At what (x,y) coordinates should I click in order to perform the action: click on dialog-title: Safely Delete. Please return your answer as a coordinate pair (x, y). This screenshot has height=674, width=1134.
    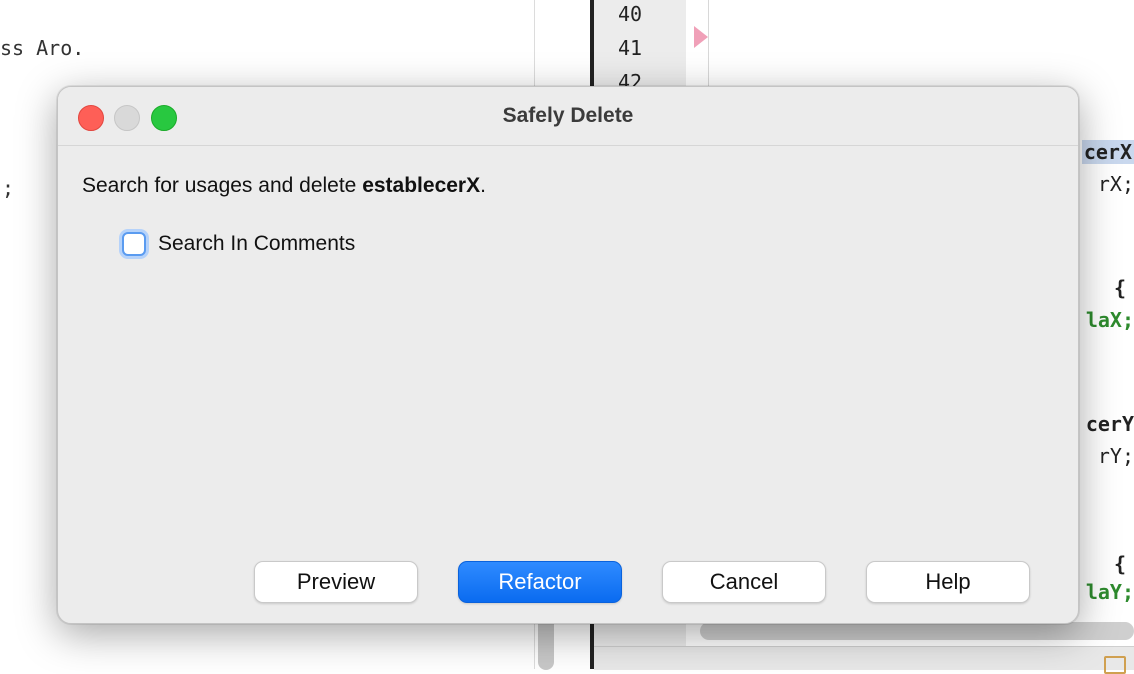
    Looking at the image, I should click on (568, 115).